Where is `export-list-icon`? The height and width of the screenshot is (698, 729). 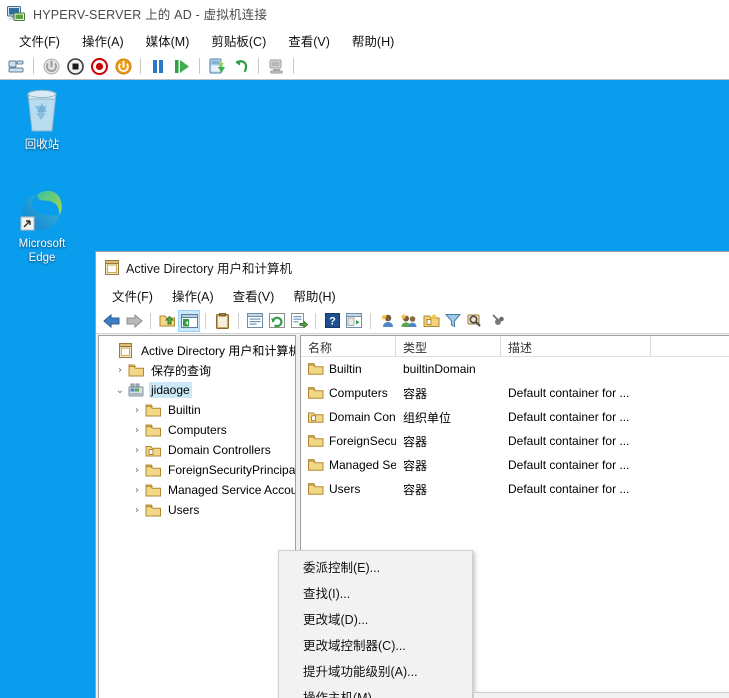
export-list-icon is located at coordinates (299, 321).